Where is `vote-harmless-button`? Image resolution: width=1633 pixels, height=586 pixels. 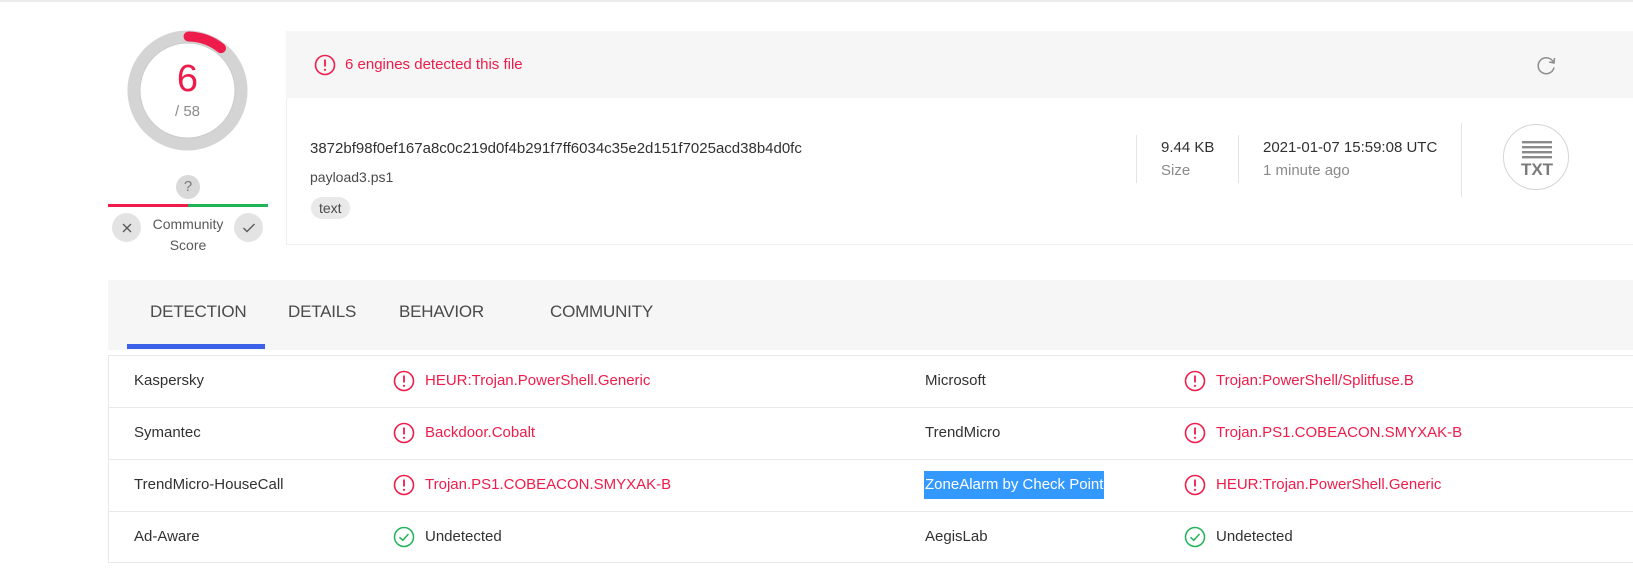 vote-harmless-button is located at coordinates (248, 227).